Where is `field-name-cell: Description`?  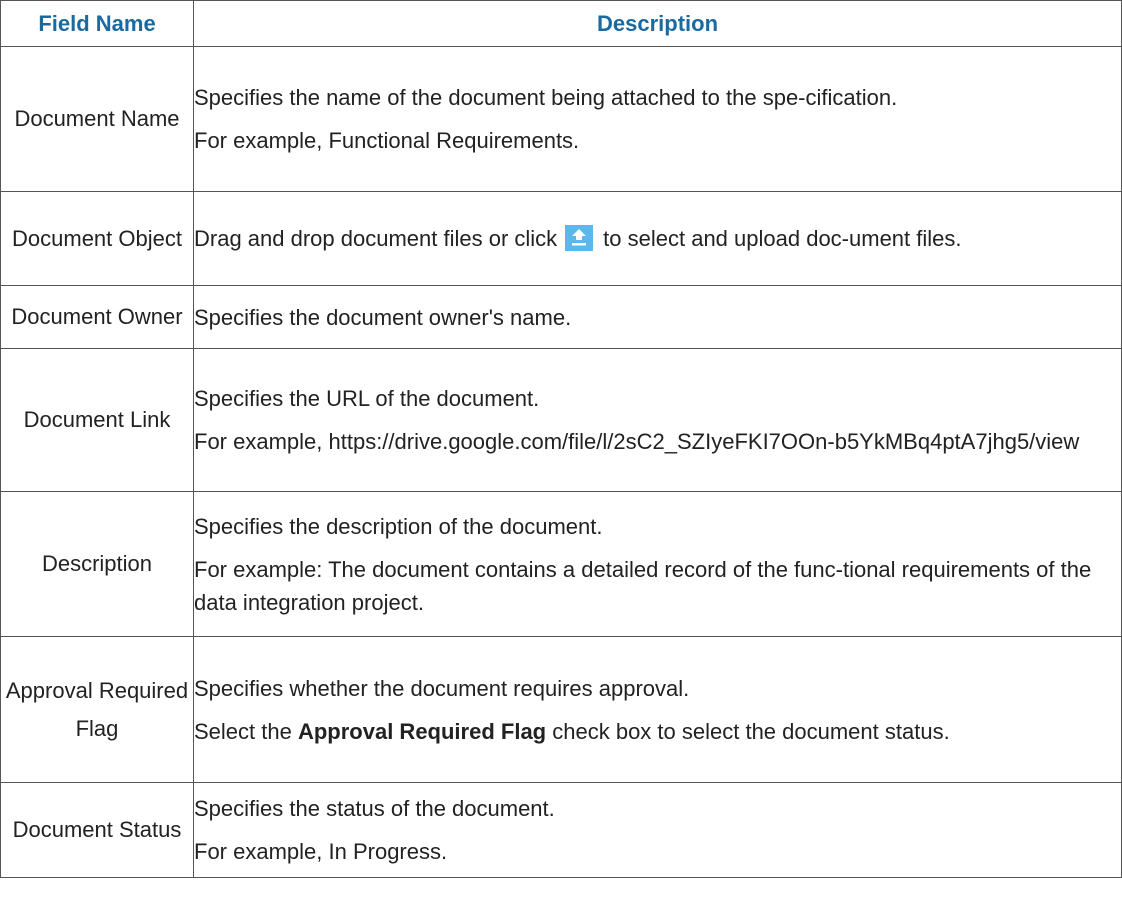
field-name-cell: Description is located at coordinates (97, 564).